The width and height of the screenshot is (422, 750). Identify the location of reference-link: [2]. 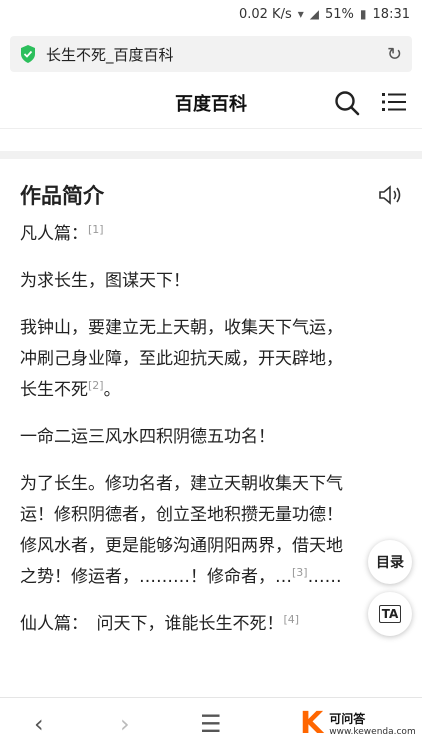
(96, 385).